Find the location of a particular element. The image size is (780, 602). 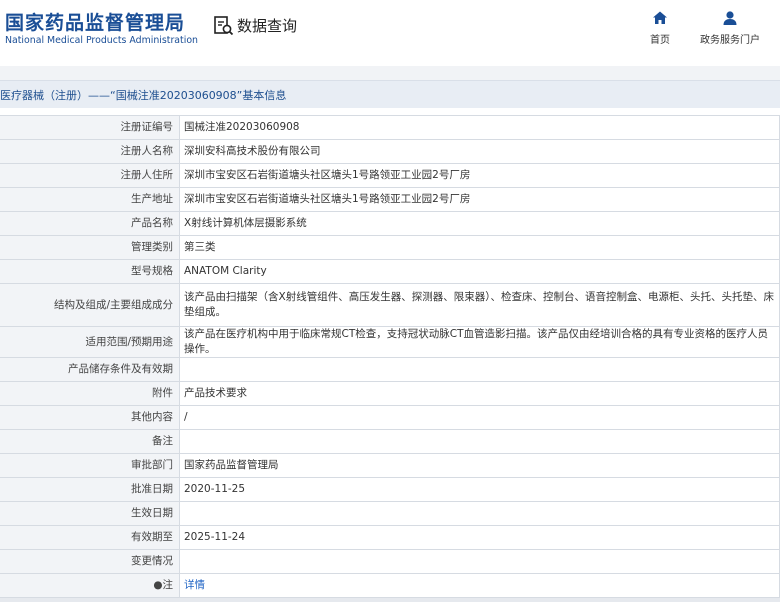

table-row: 审批部门 国家药品监督管理局 is located at coordinates (390, 465).